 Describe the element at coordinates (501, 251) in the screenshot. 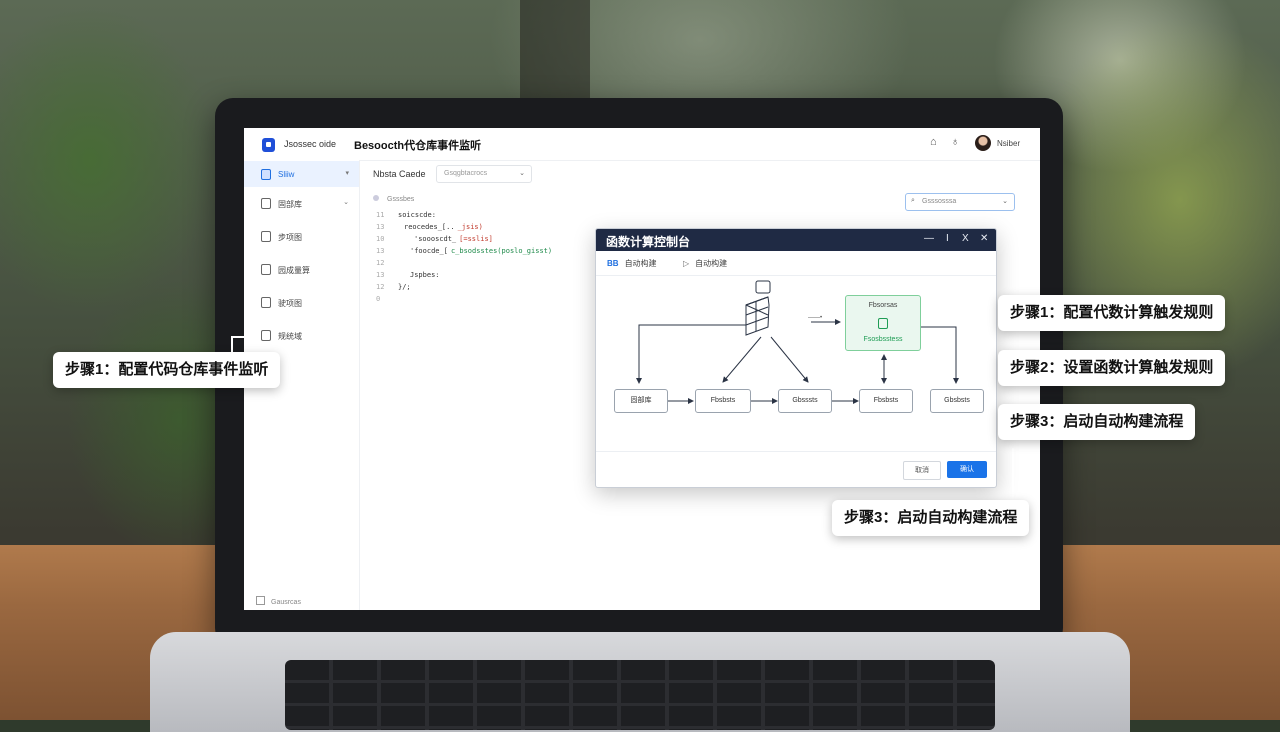

I see `code-token: c_bsodsstes(poslo_gisst)` at that location.